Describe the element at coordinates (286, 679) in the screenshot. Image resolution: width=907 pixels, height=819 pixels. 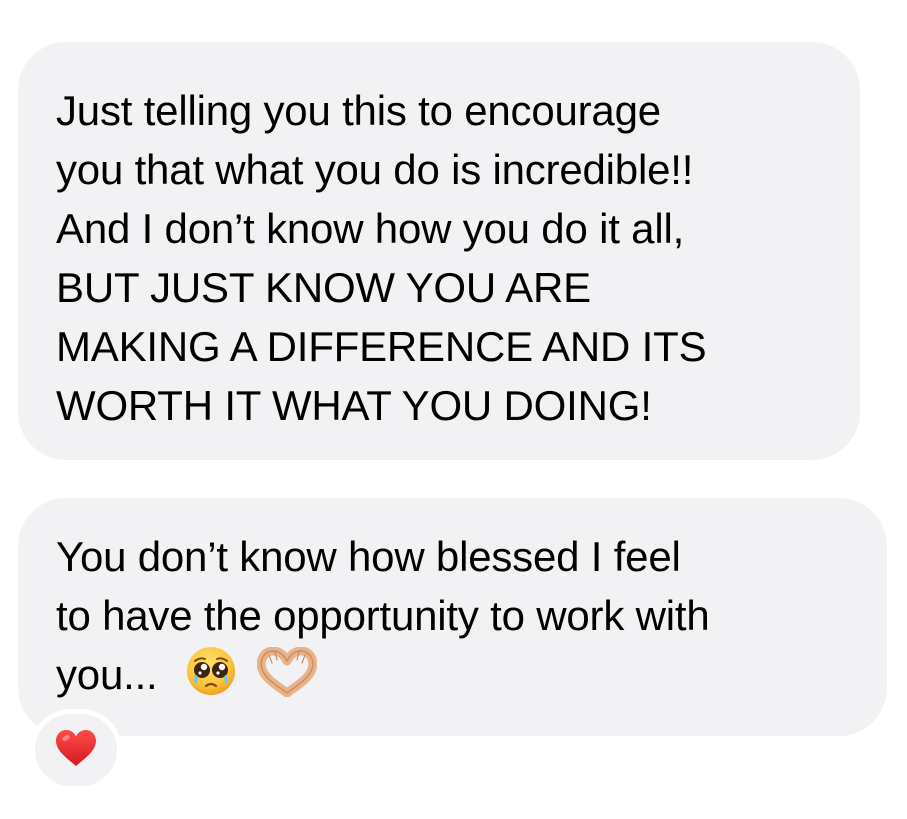
I see `heart-hands-icon` at that location.